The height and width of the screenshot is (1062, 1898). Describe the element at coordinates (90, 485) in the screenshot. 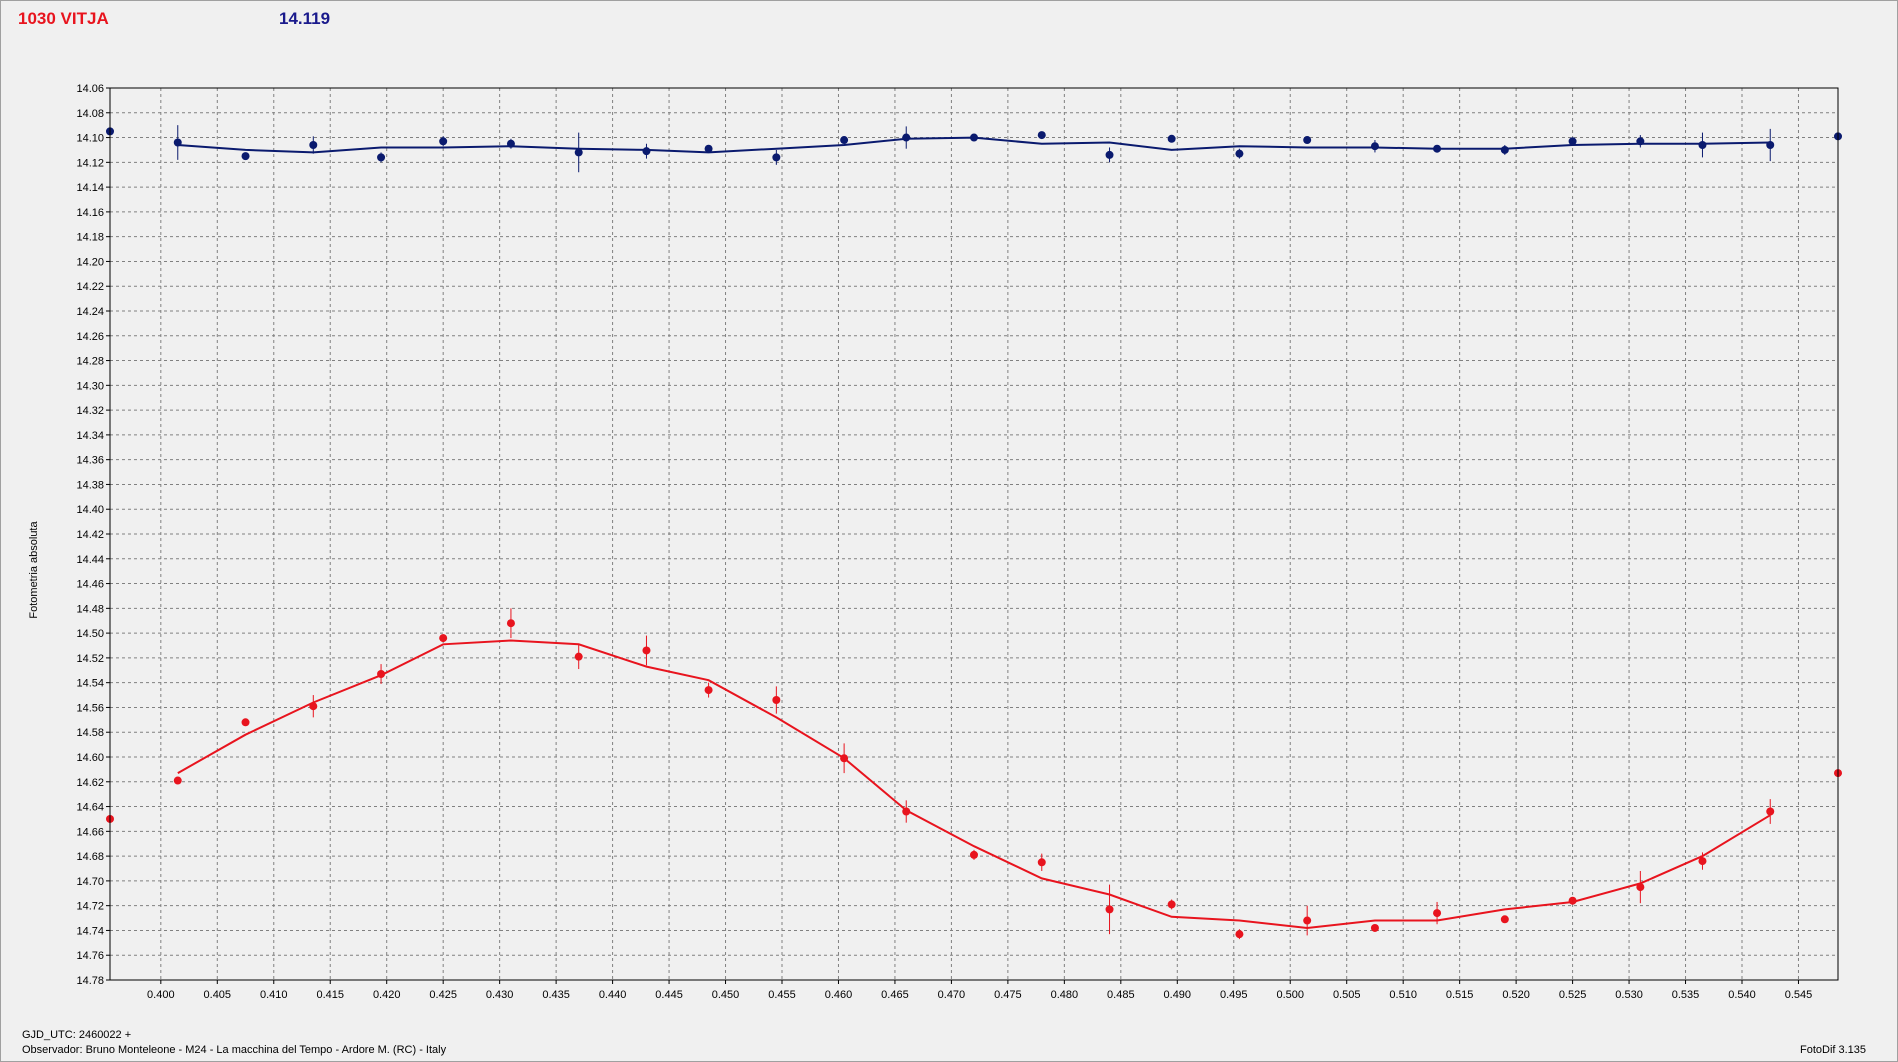

I see `y-tick-label: 14.38` at that location.